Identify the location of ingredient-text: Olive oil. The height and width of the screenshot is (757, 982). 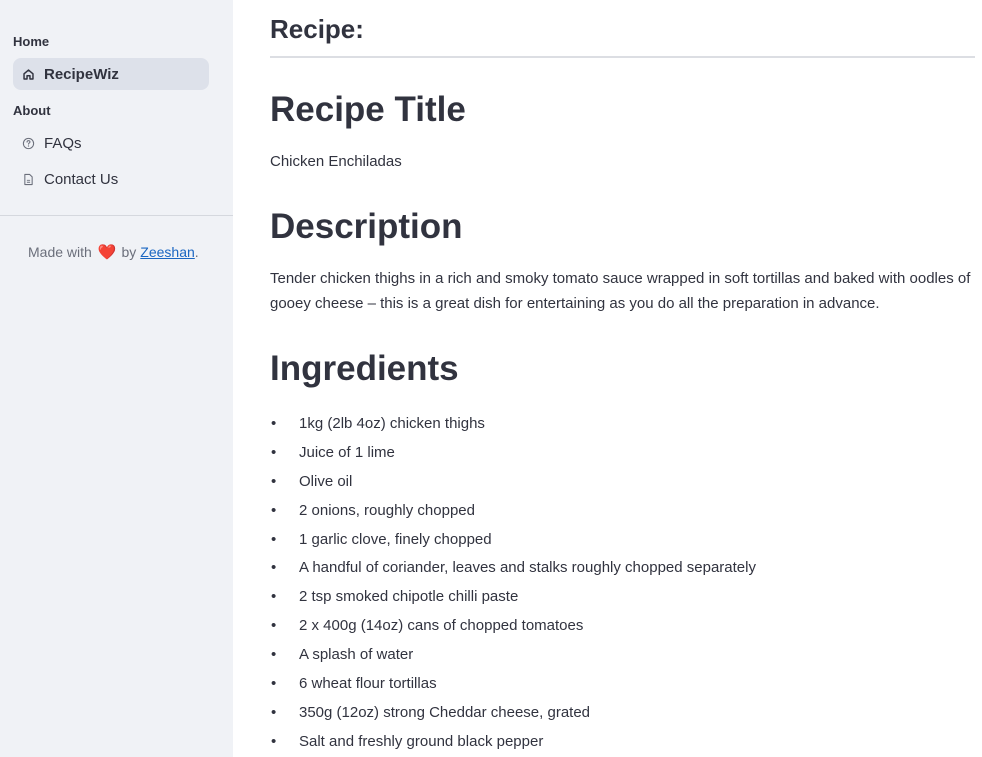
(326, 481).